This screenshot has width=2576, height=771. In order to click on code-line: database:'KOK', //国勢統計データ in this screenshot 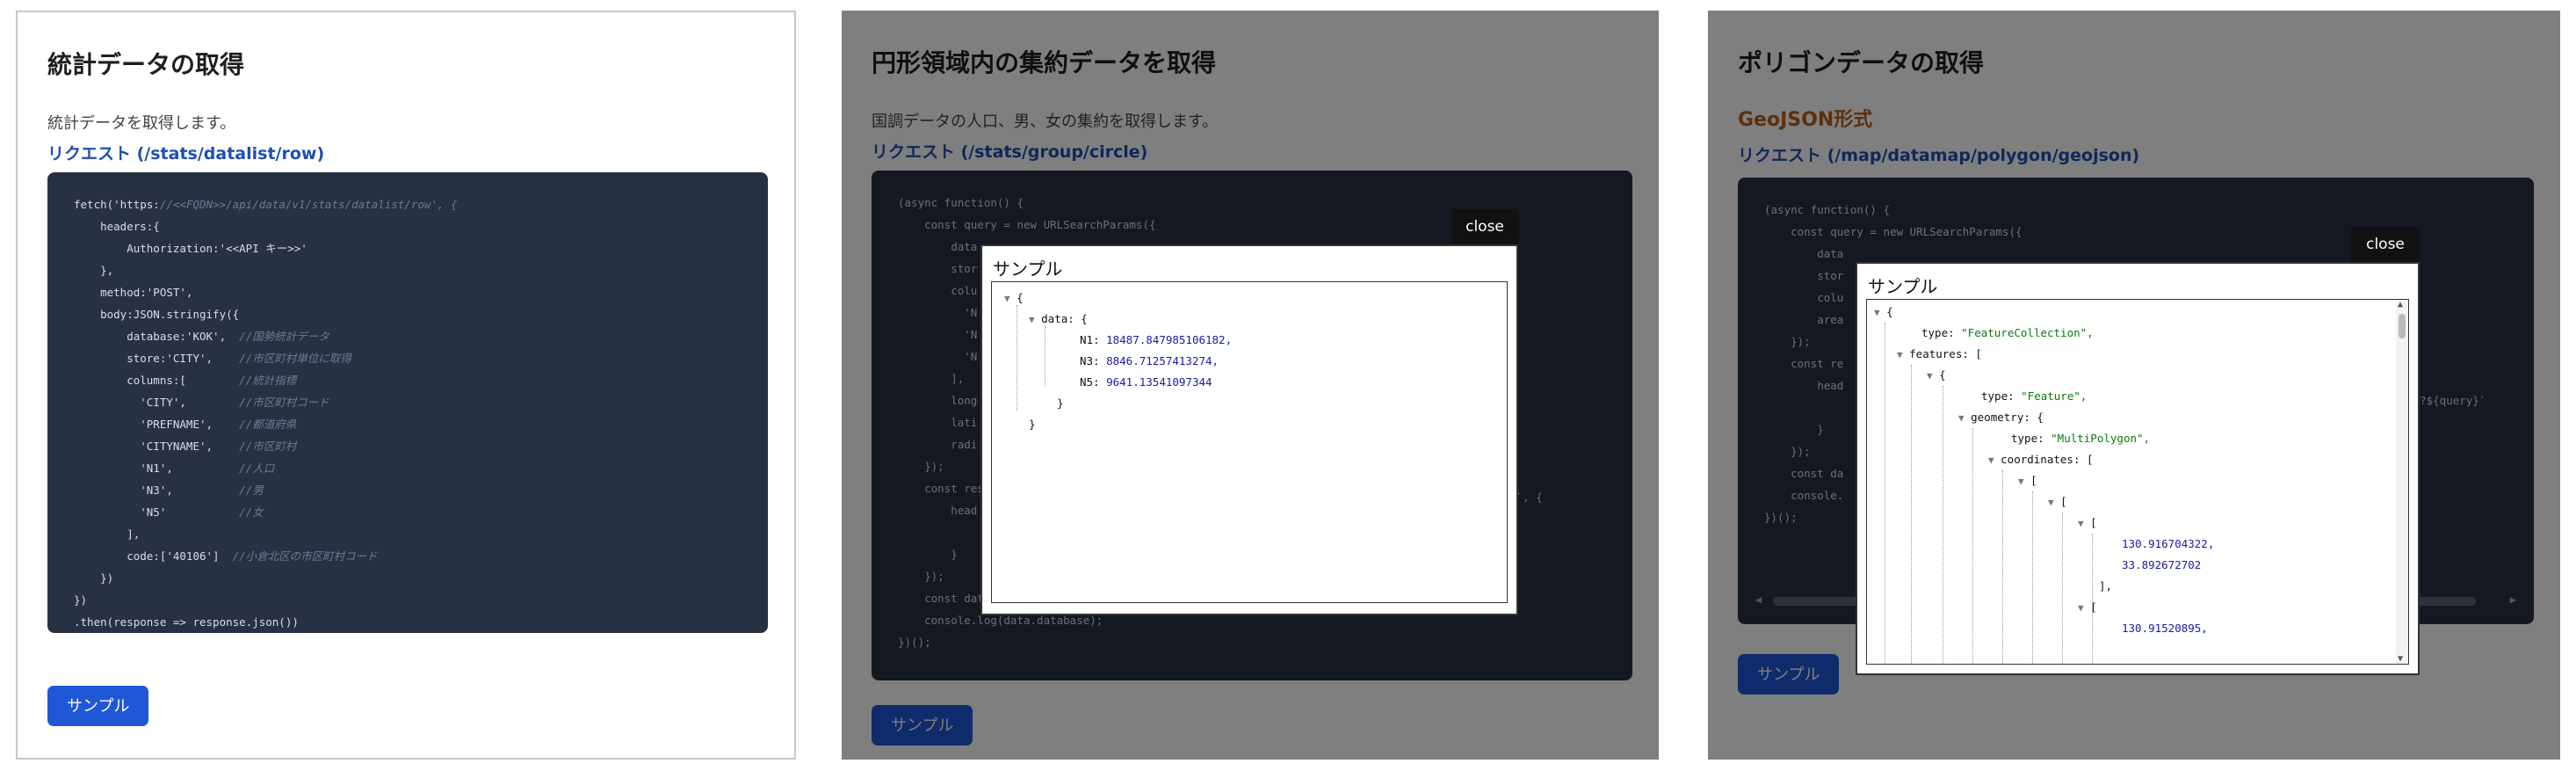, I will do `click(201, 336)`.